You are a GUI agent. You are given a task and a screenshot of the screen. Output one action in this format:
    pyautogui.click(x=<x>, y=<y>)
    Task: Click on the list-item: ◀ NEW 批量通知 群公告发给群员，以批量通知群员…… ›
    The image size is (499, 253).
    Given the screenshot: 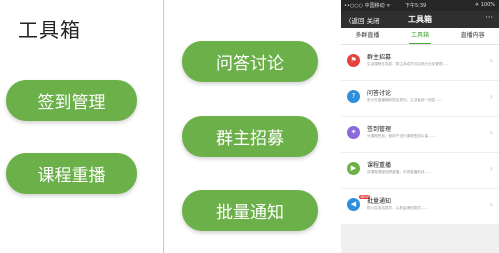 What is the action you would take?
    pyautogui.click(x=420, y=207)
    